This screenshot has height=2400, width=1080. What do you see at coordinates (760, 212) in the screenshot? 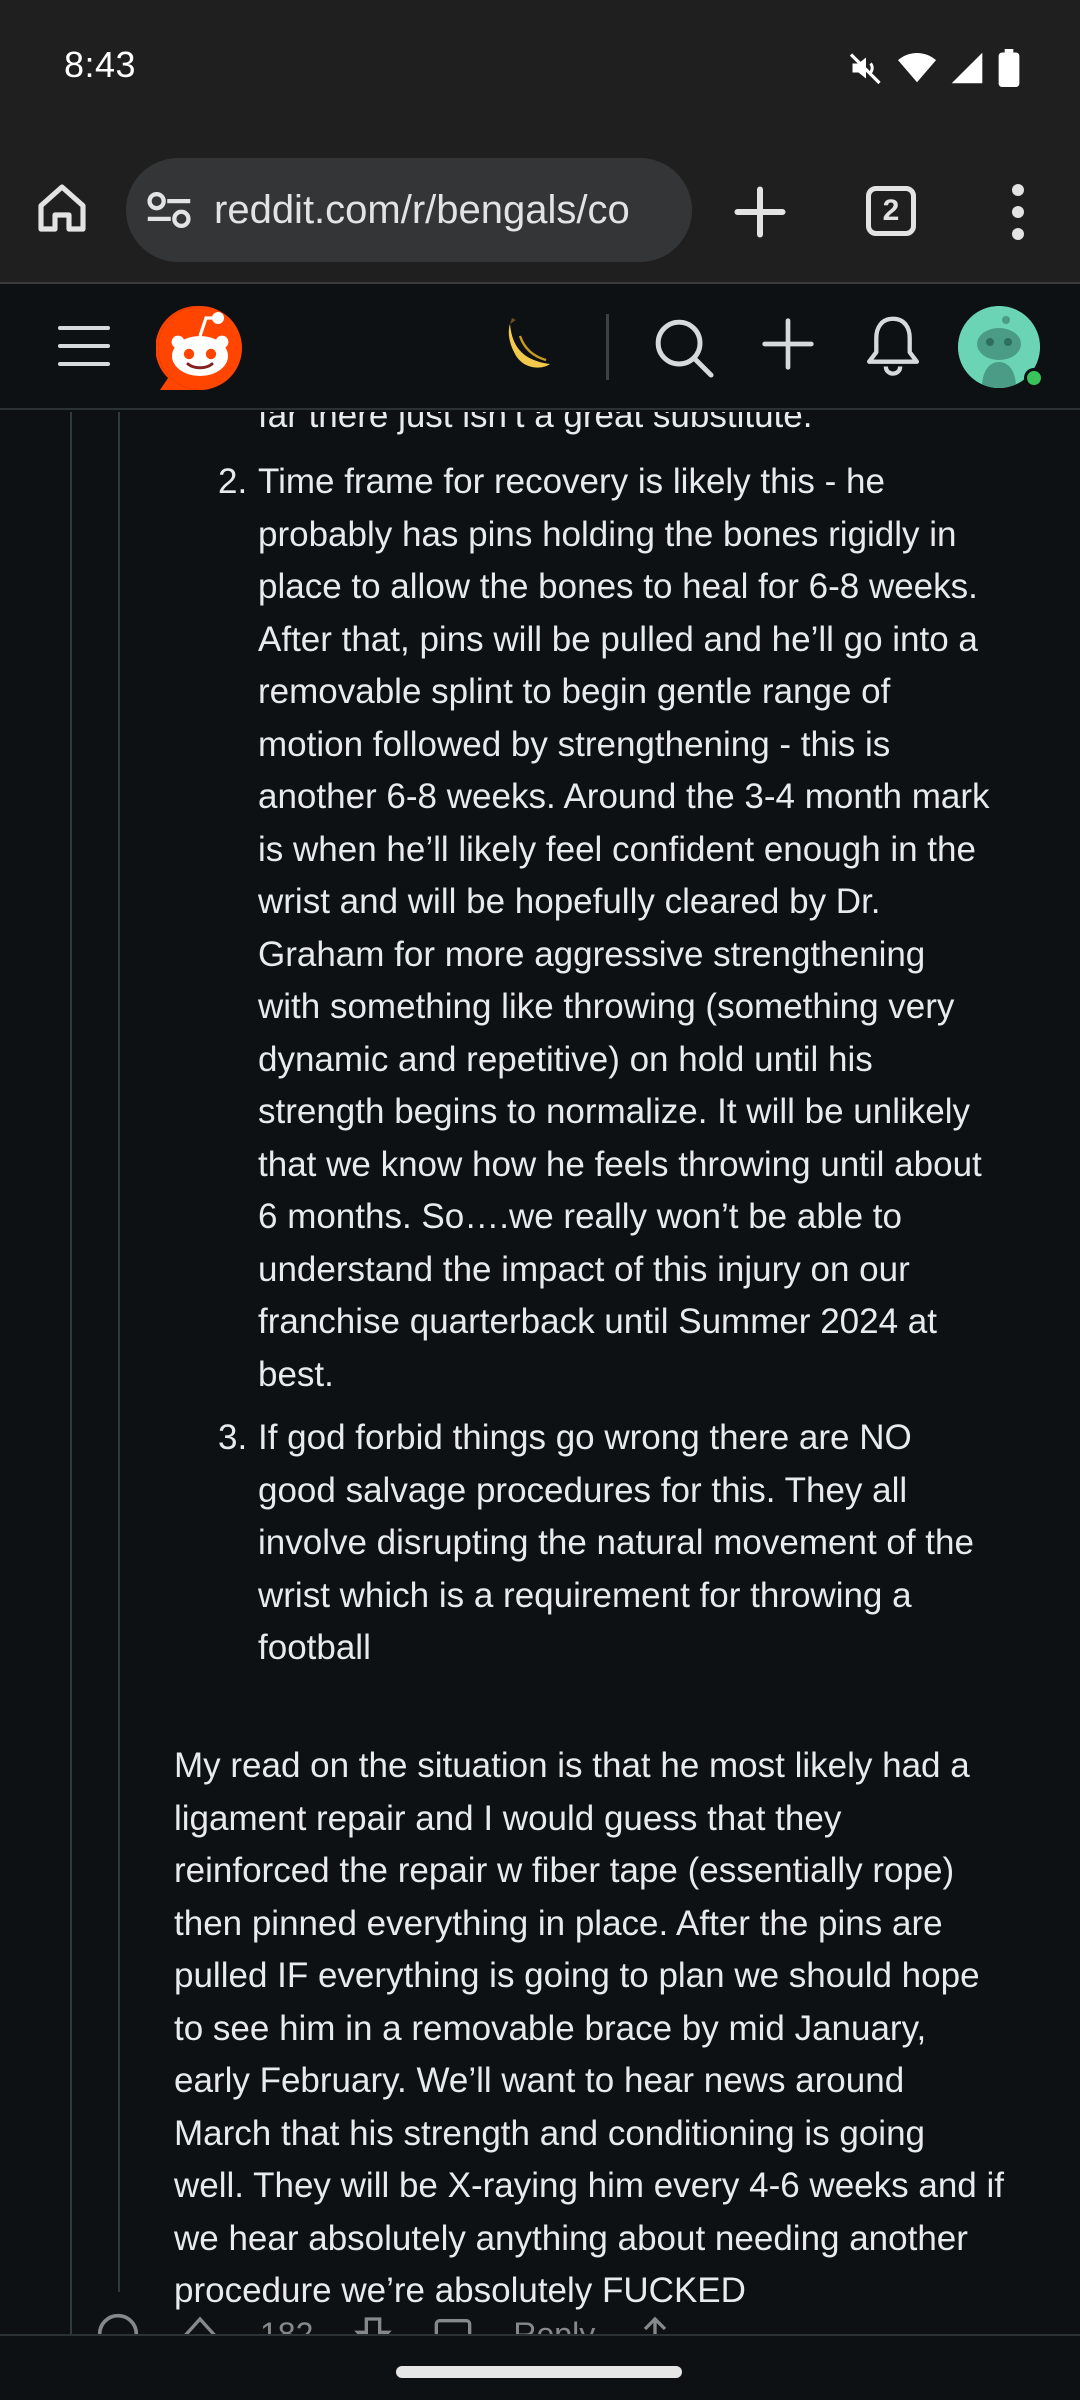
I see `plus-icon` at bounding box center [760, 212].